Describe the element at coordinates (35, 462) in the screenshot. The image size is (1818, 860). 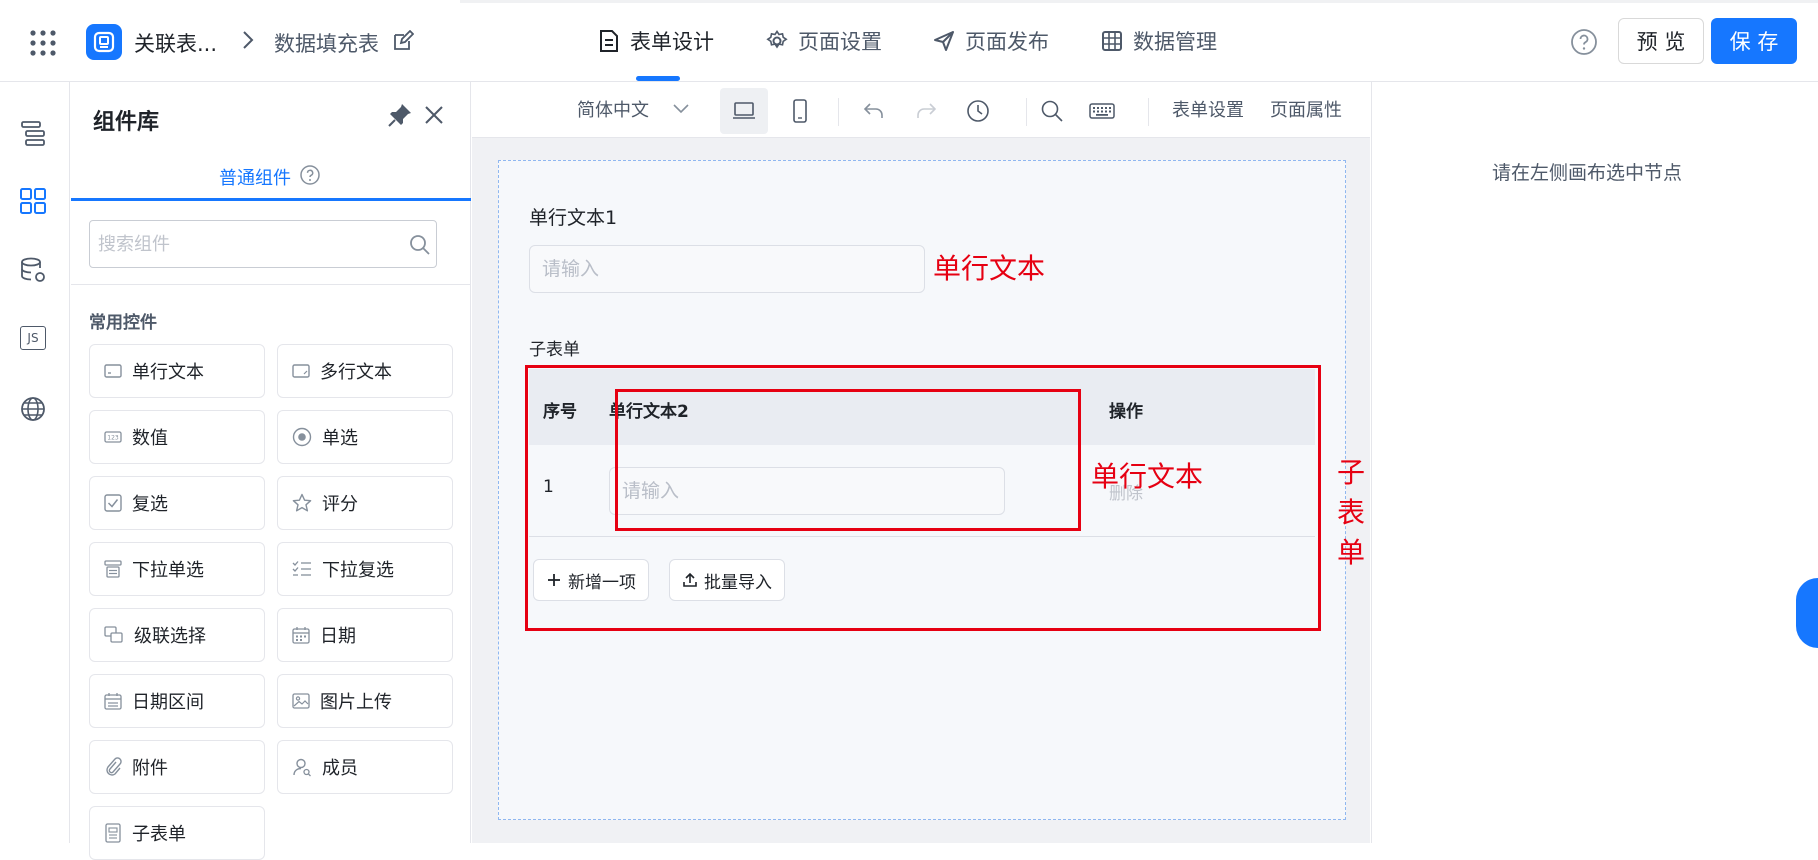
I see `left-rail: JS` at that location.